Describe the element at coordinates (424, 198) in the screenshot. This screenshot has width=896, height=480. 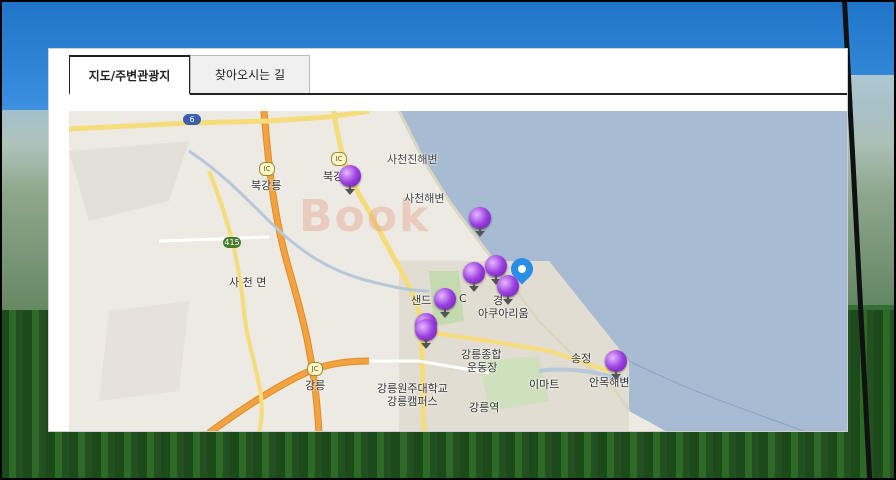
I see `label-sacheon-beach: 사천해변` at that location.